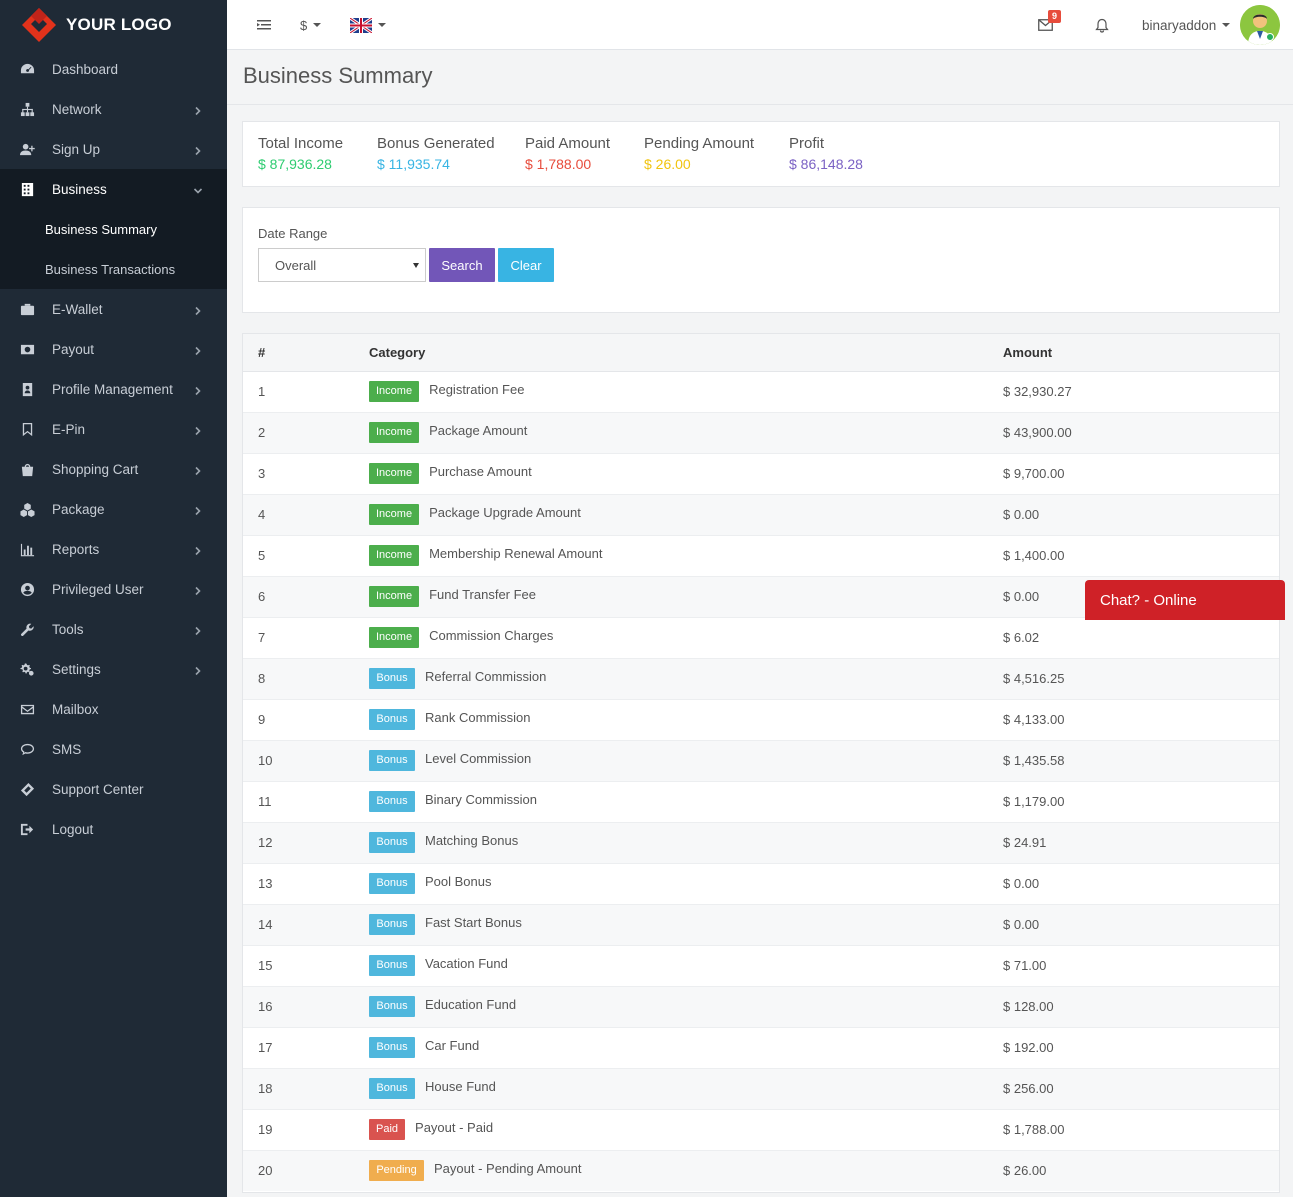 Image resolution: width=1293 pixels, height=1197 pixels. Describe the element at coordinates (113, 189) in the screenshot. I see `sidebar-item-business: Business` at that location.